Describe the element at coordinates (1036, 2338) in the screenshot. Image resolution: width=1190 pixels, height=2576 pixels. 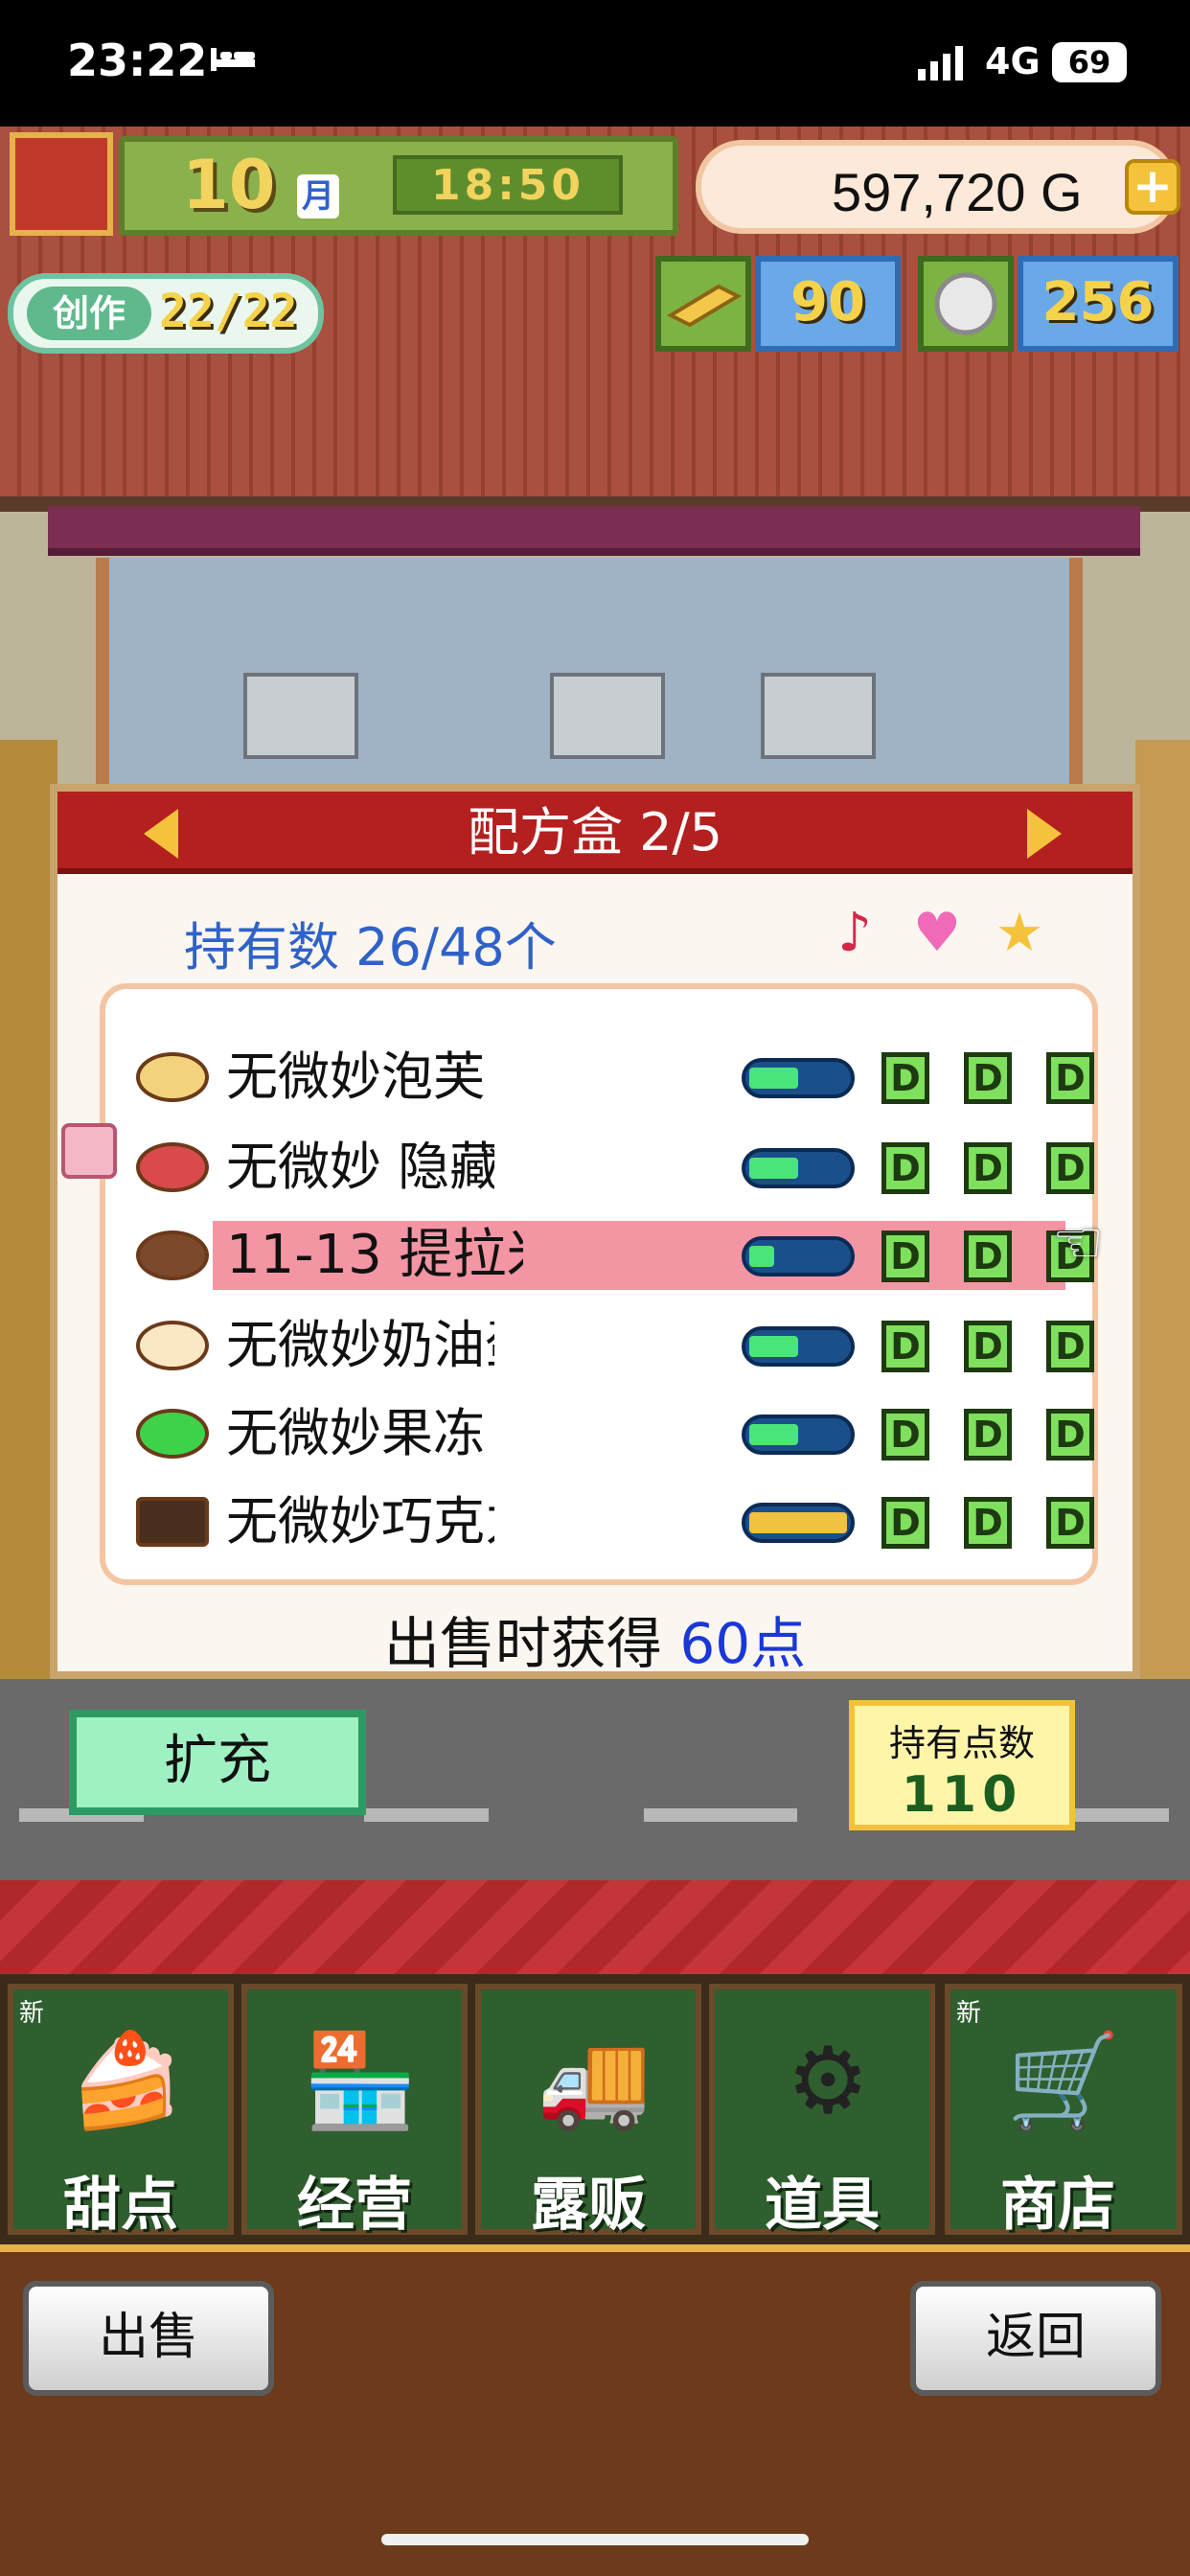
I see `back-button: 返回` at that location.